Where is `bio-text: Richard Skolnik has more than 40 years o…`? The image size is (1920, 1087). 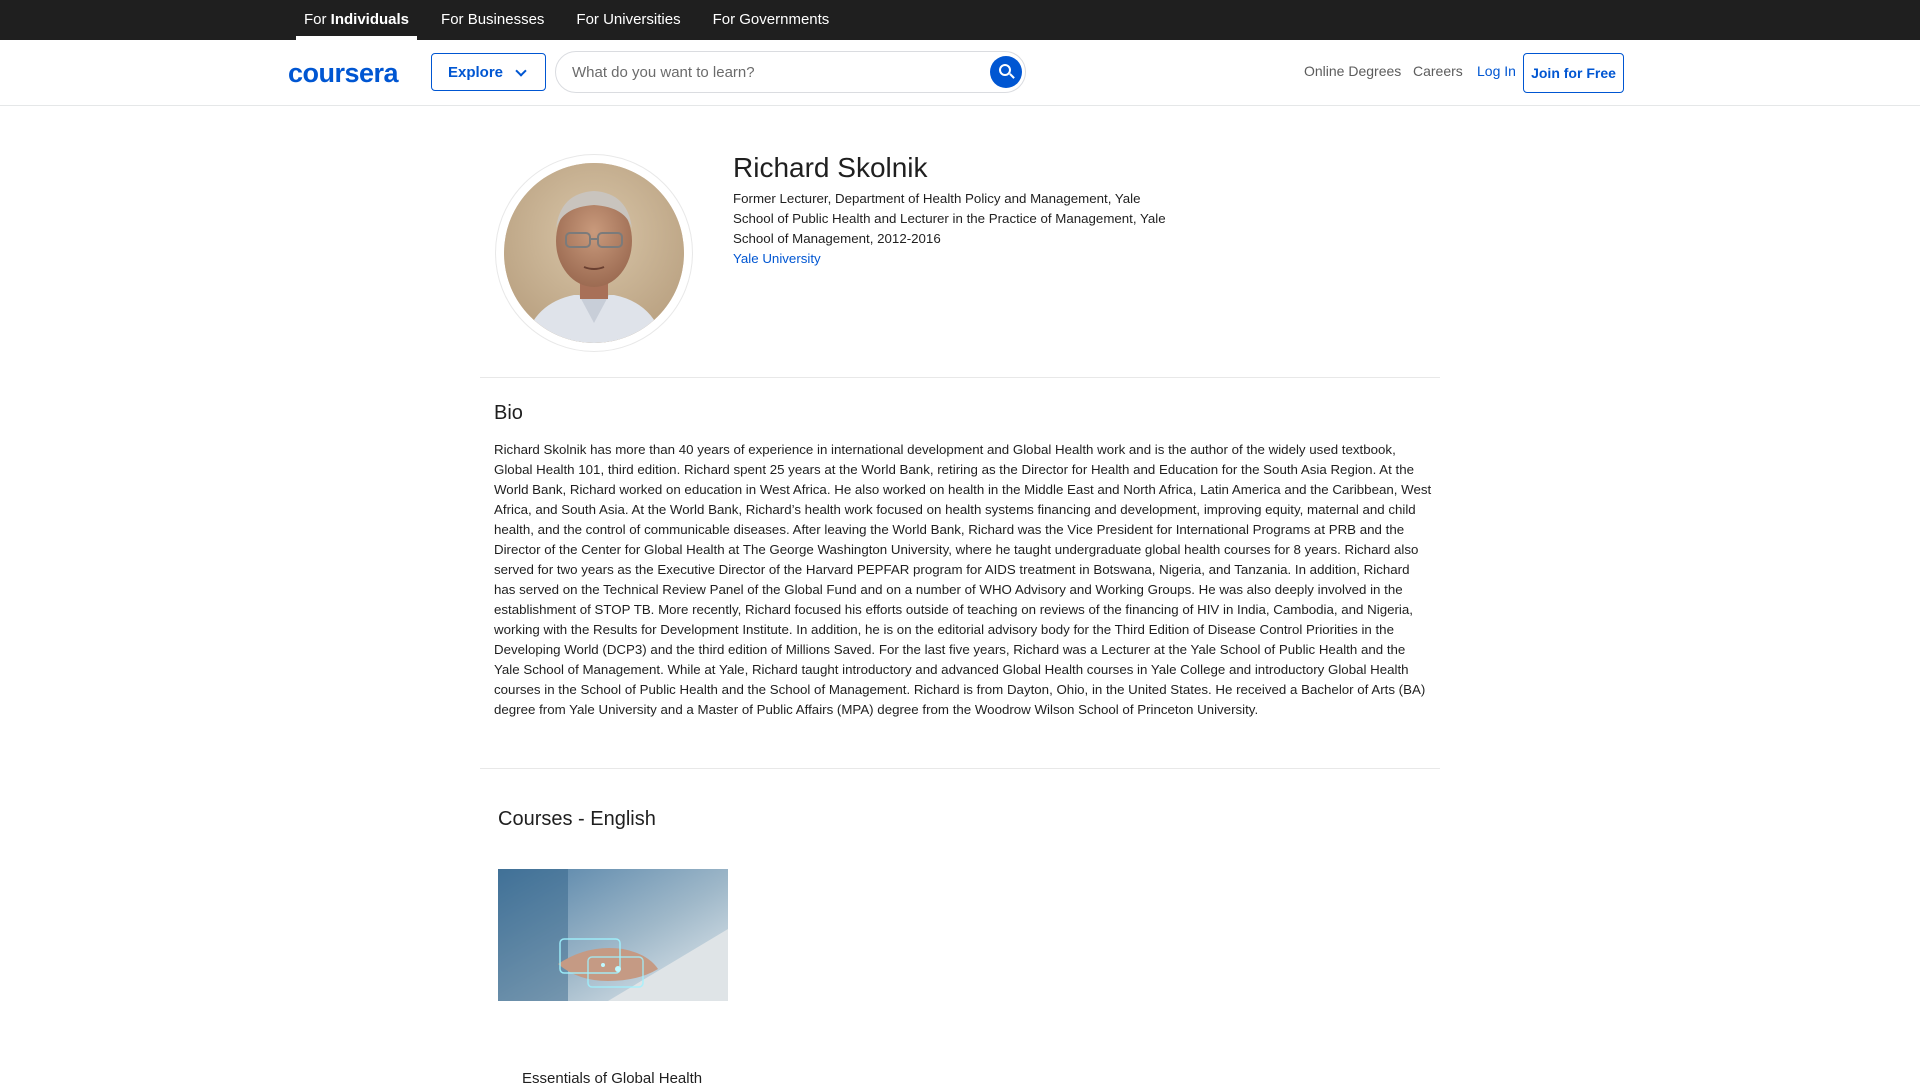
bio-text: Richard Skolnik has more than 40 years o… is located at coordinates (963, 579).